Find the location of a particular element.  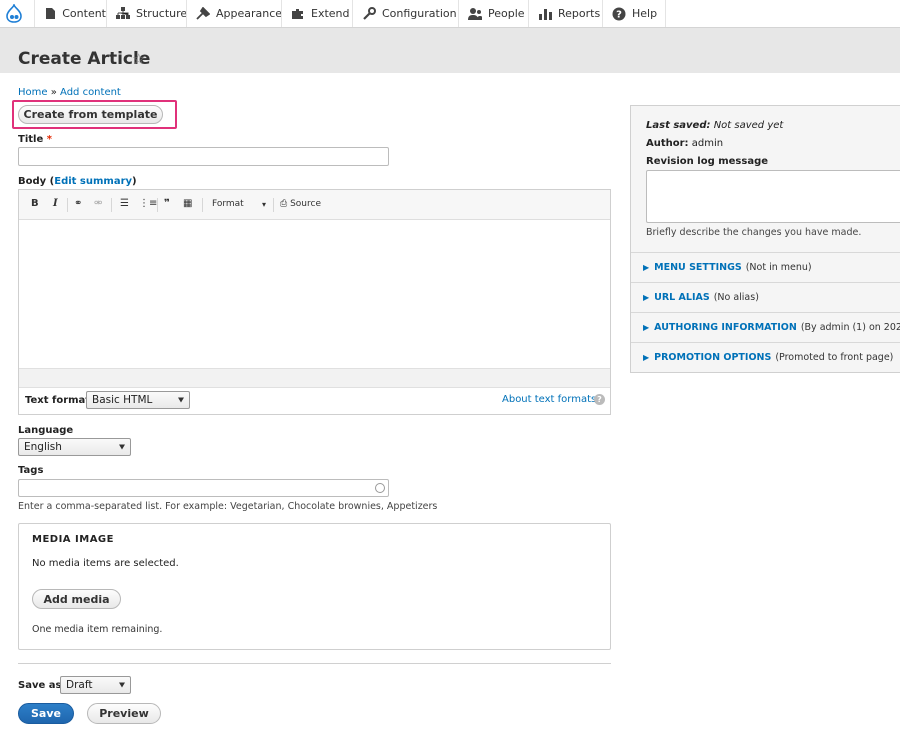

numbered-list-icon: ⋮≡ is located at coordinates (148, 203).